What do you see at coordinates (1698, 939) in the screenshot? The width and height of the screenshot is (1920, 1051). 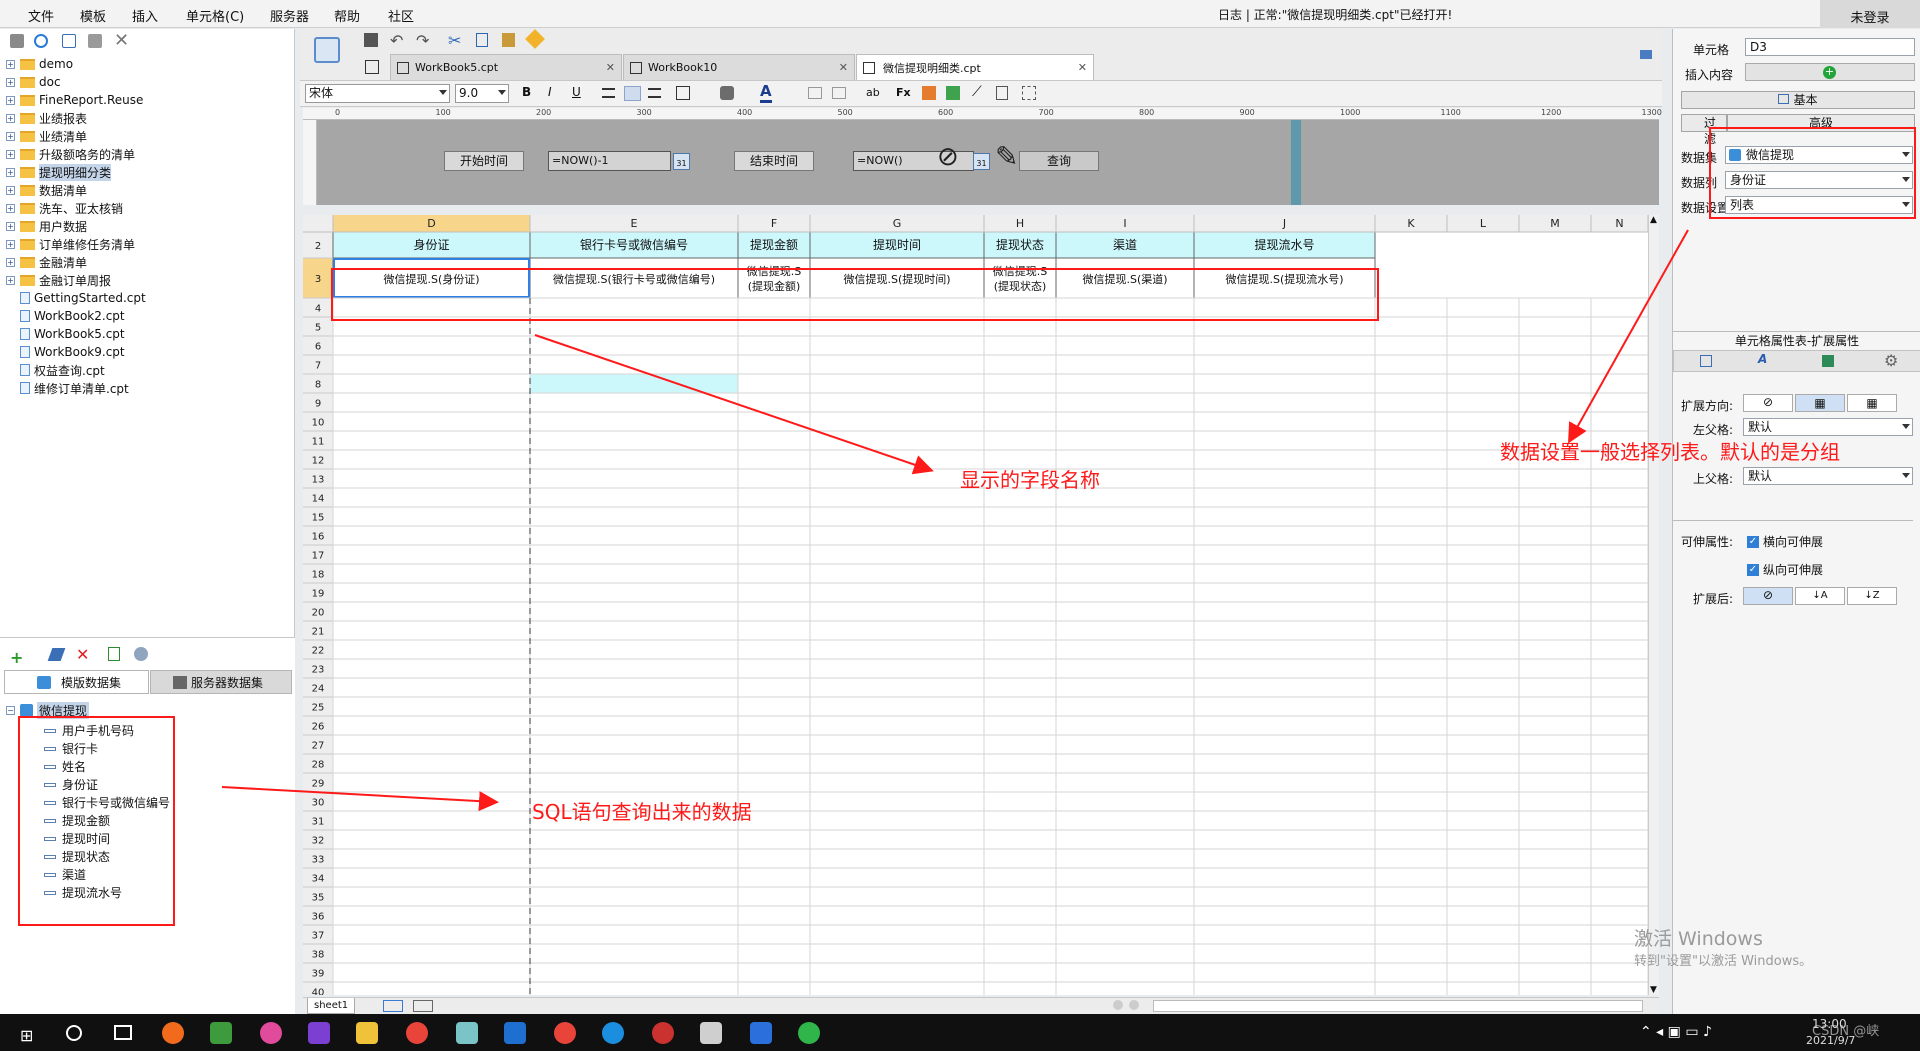 I see `activation-watermark-title: 激活 Windows` at bounding box center [1698, 939].